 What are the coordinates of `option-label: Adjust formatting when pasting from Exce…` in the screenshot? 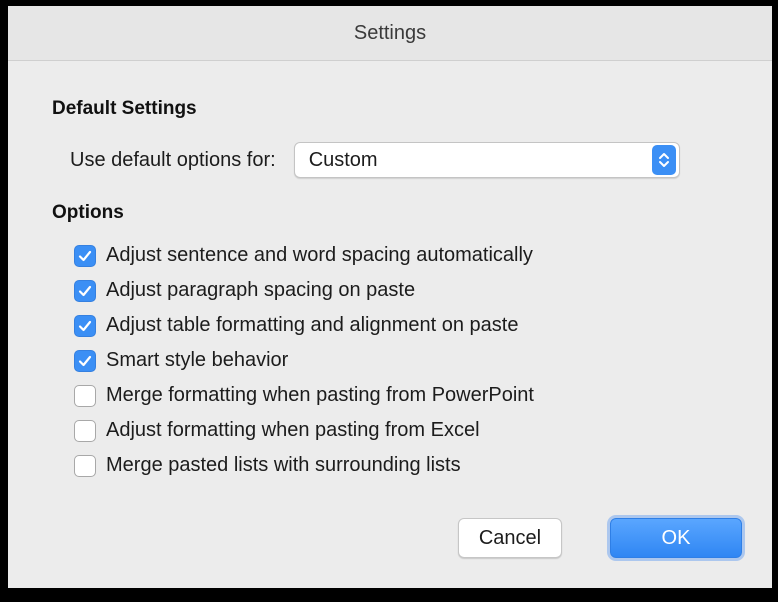 It's located at (293, 430).